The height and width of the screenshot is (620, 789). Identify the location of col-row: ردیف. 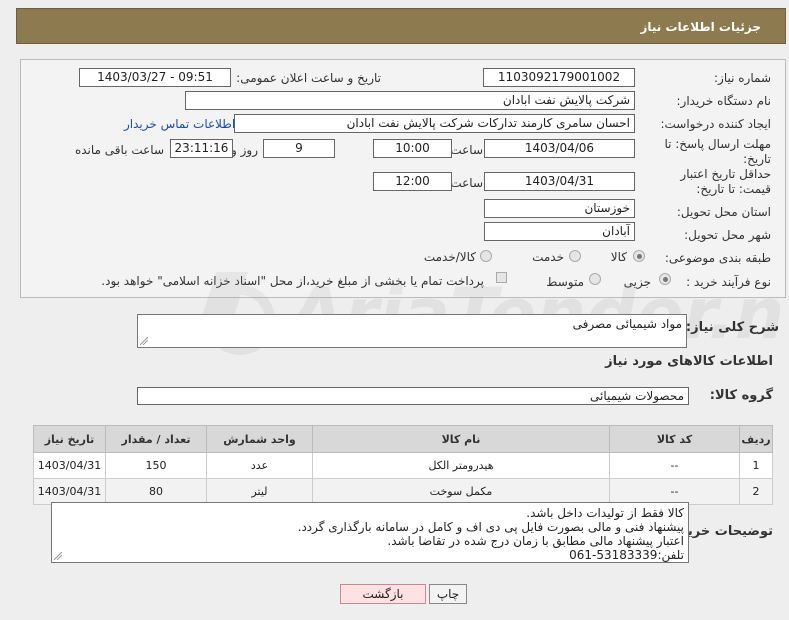
(756, 439).